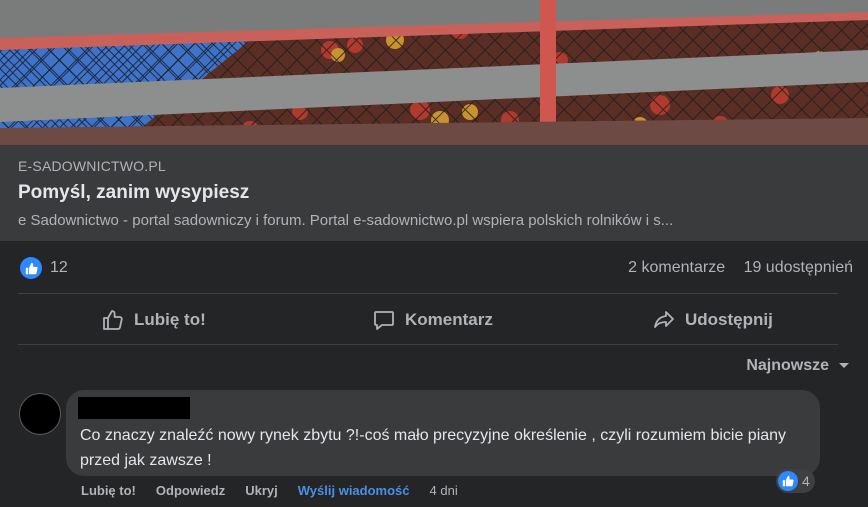 This screenshot has width=868, height=507. I want to click on comment-button: Komentarz, so click(432, 320).